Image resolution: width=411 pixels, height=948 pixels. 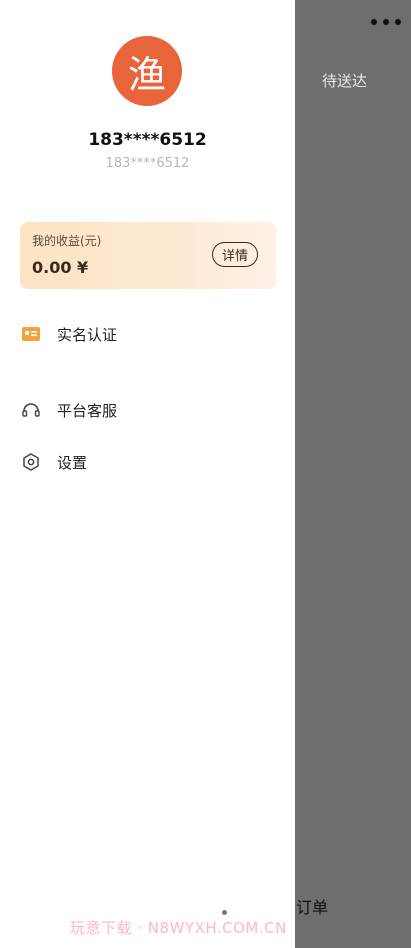 What do you see at coordinates (146, 74) in the screenshot?
I see `avatar-text: 渔` at bounding box center [146, 74].